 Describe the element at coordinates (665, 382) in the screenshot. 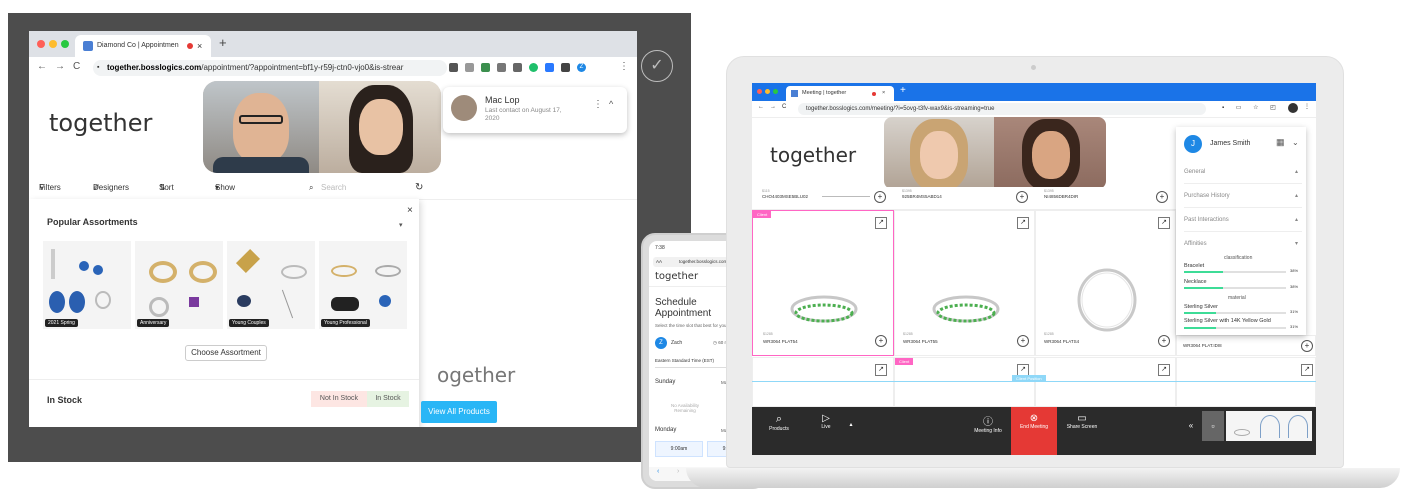

I see `day-label: Sunday` at that location.